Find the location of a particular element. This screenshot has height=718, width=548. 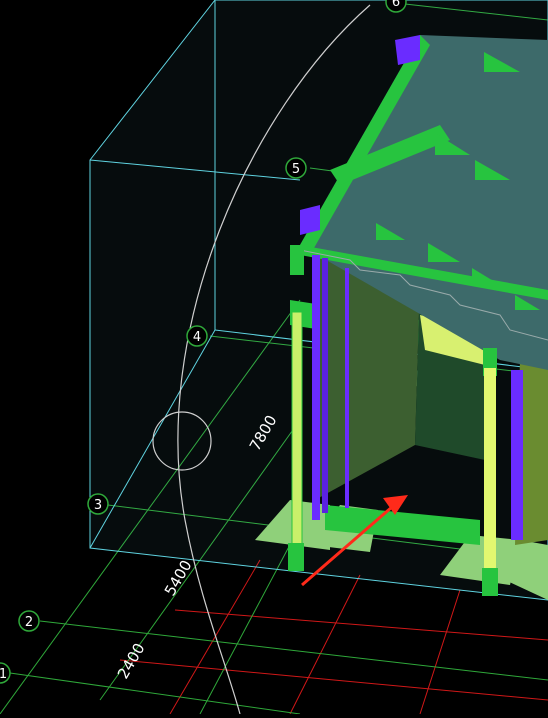

axis-label-6: 6 is located at coordinates (396, 5).